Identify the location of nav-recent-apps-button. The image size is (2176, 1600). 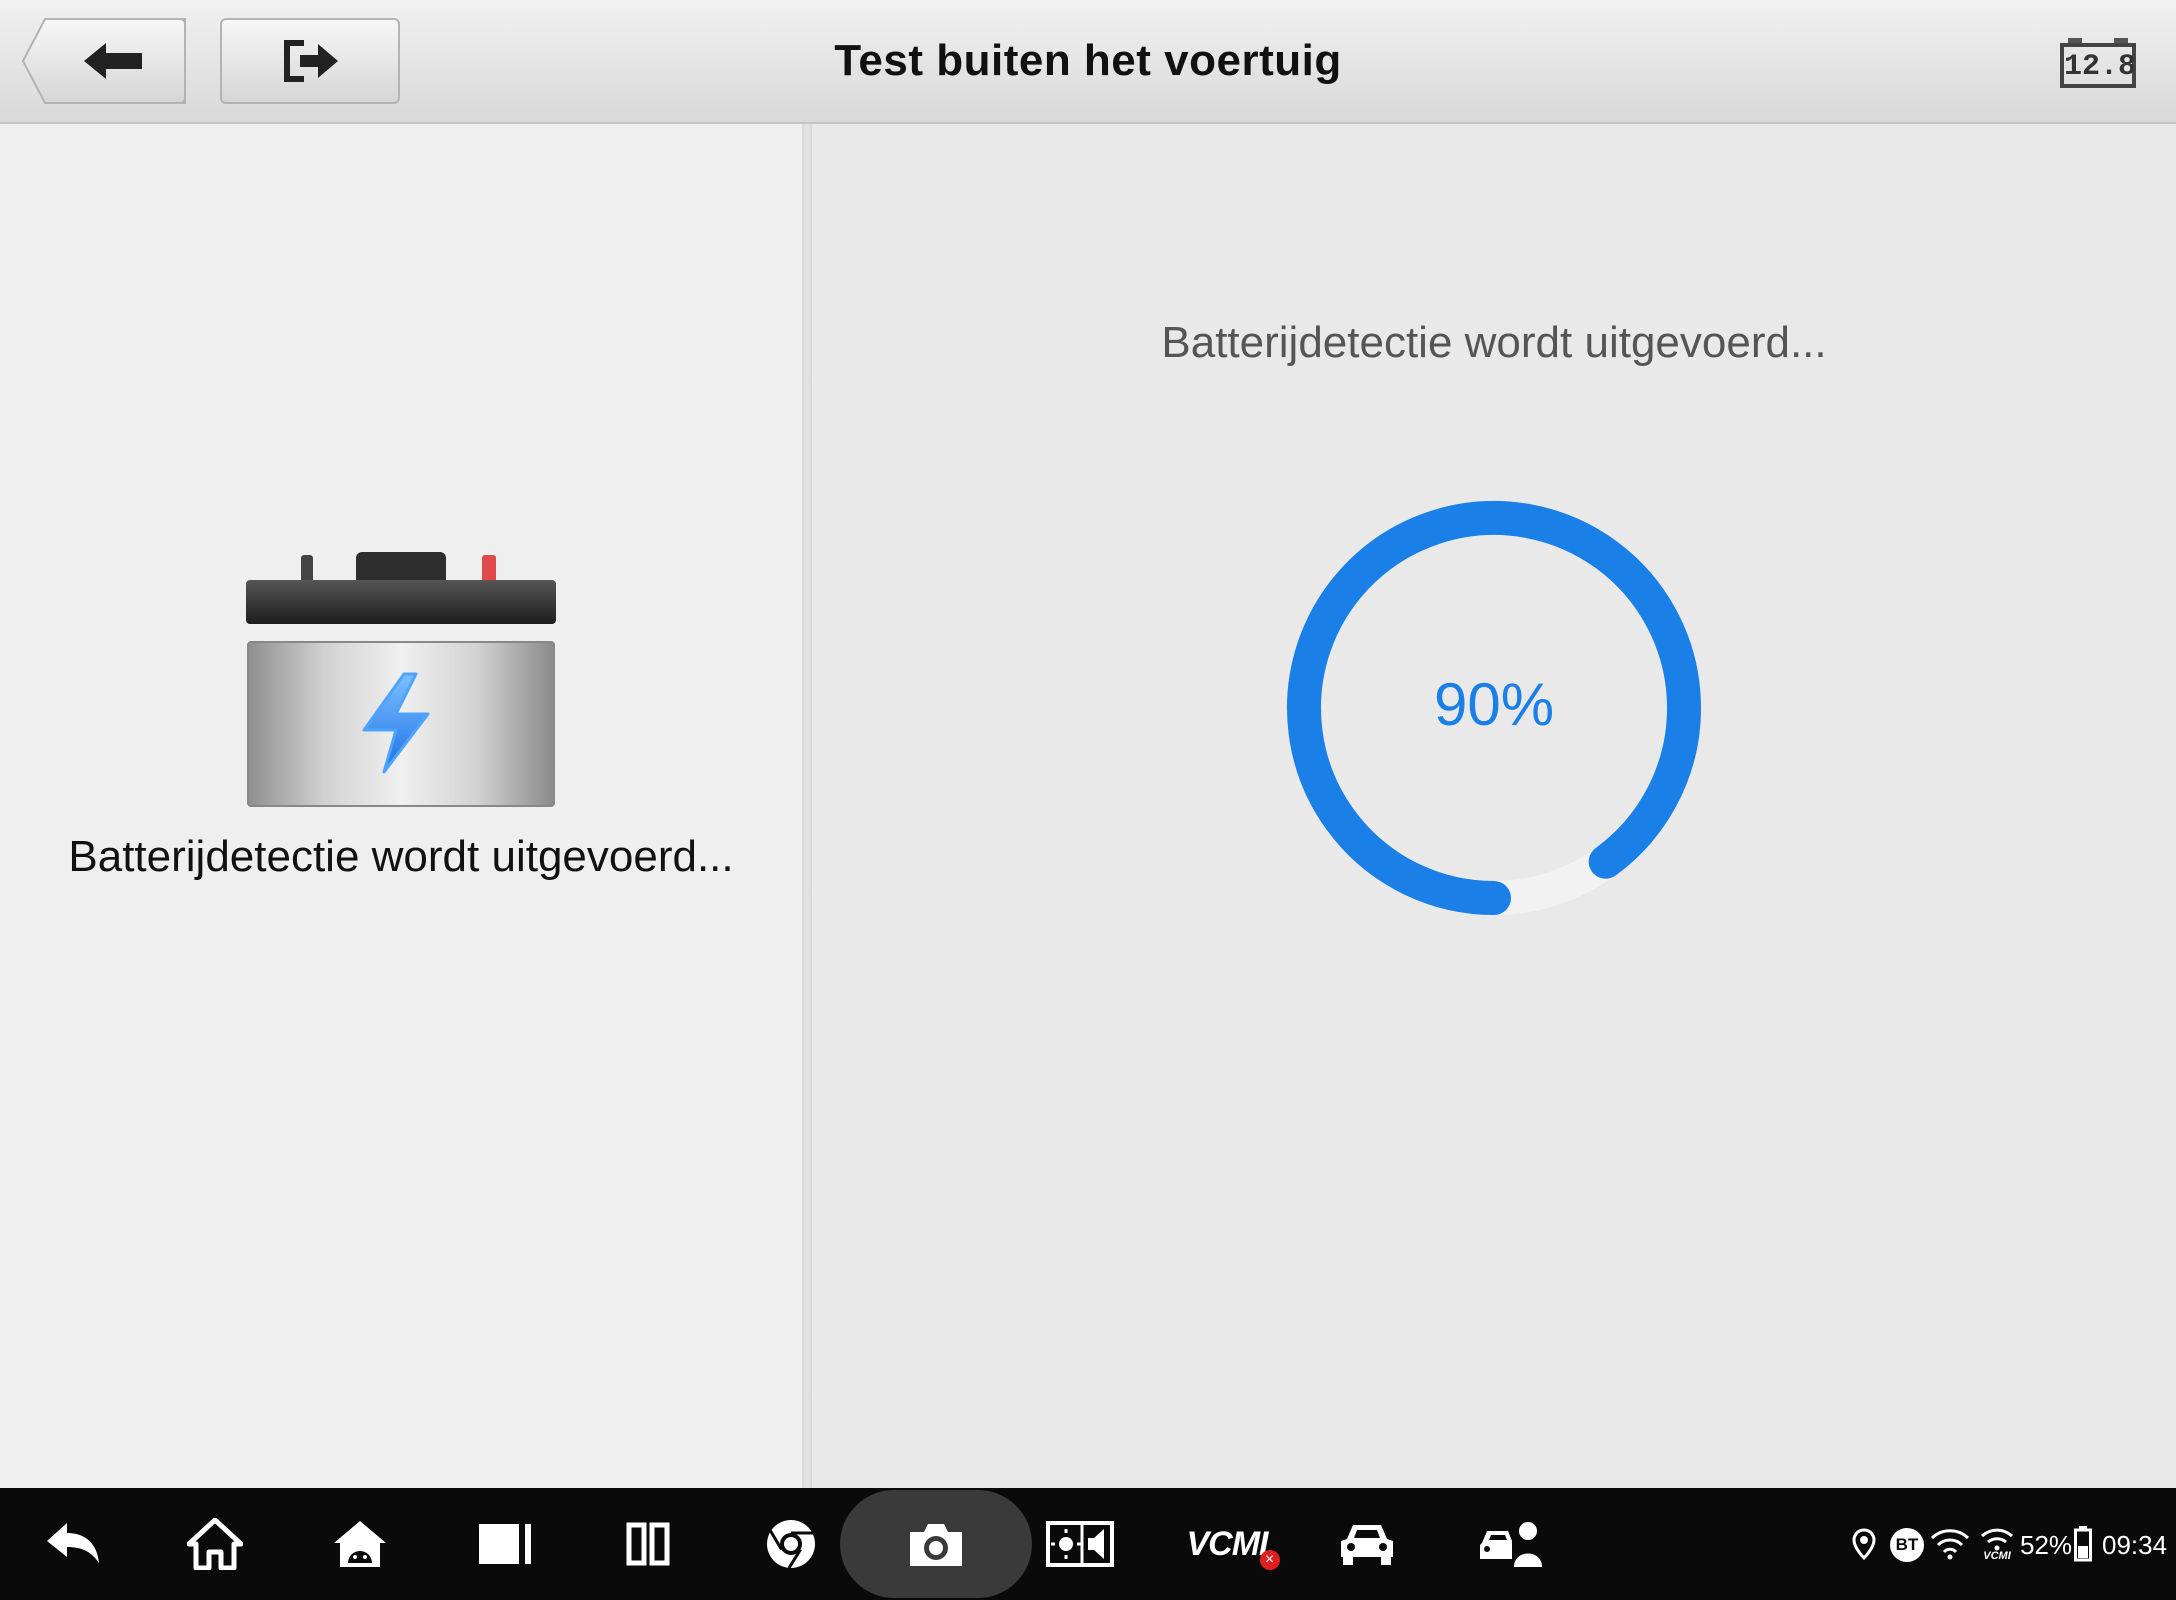
(505, 1544).